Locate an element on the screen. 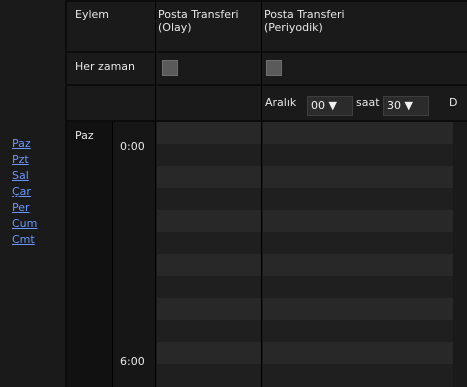 This screenshot has width=467, height=387. hour-label: saat is located at coordinates (368, 102).